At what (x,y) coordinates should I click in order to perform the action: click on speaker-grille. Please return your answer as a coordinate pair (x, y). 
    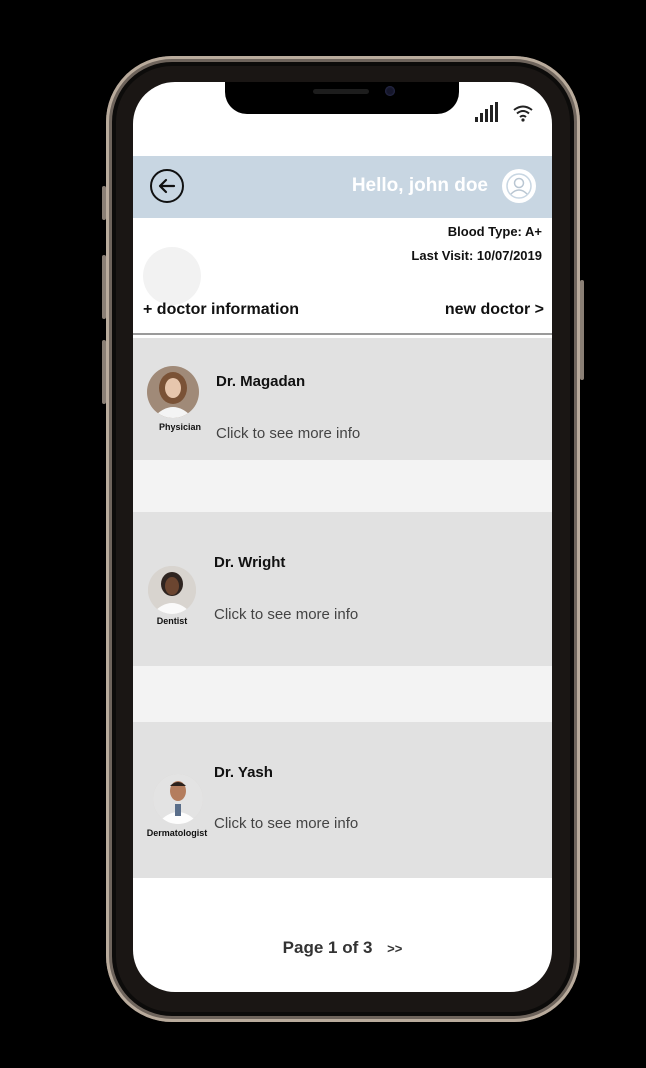
    Looking at the image, I should click on (341, 91).